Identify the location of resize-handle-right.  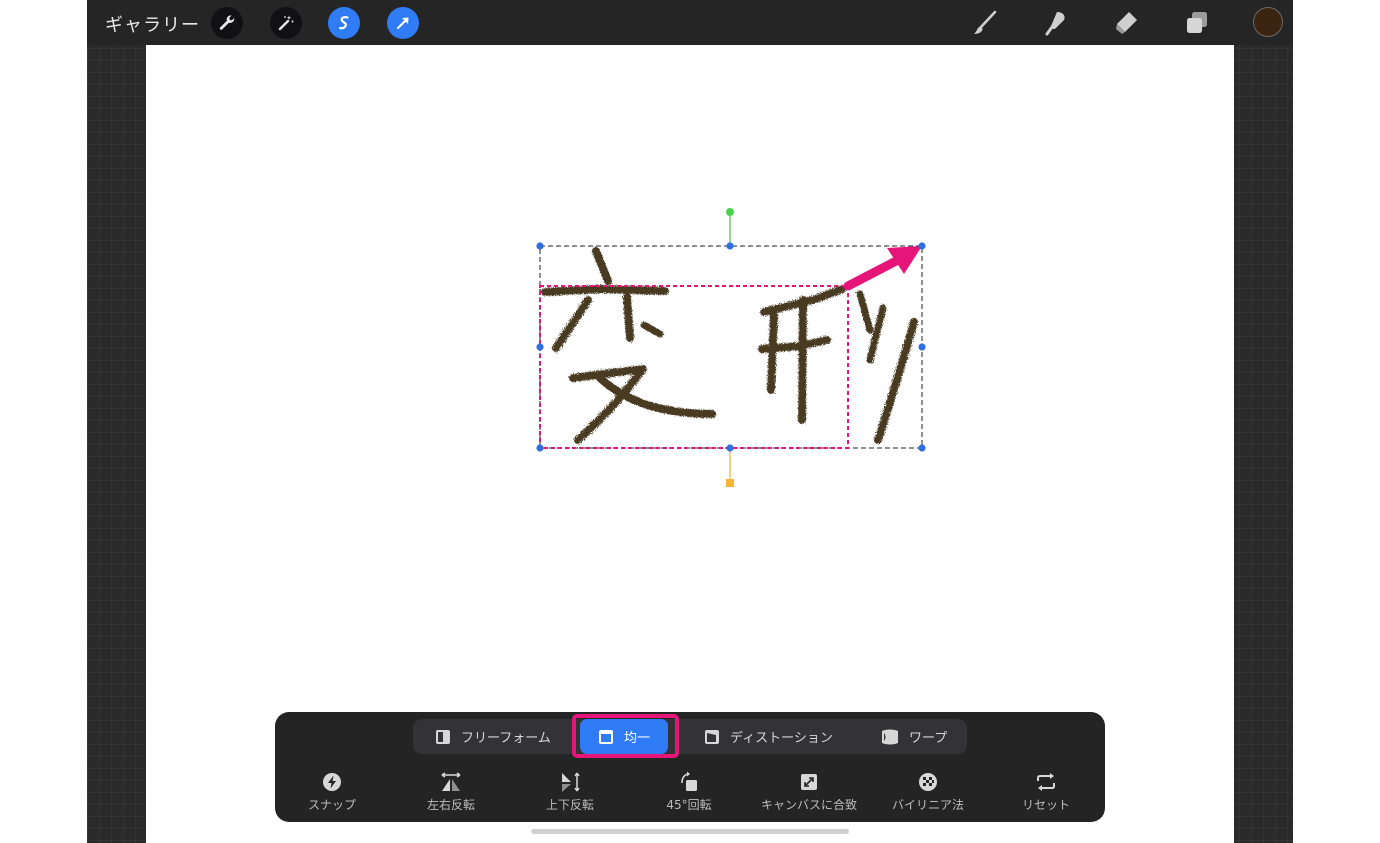
(922, 347).